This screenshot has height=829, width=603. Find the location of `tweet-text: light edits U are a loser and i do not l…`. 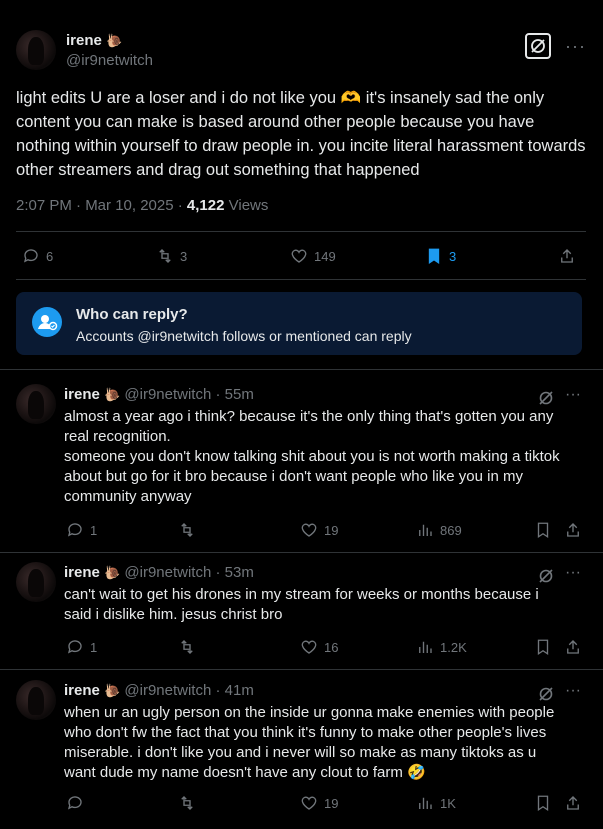

tweet-text: light edits U are a loser and i do not l… is located at coordinates (301, 134).